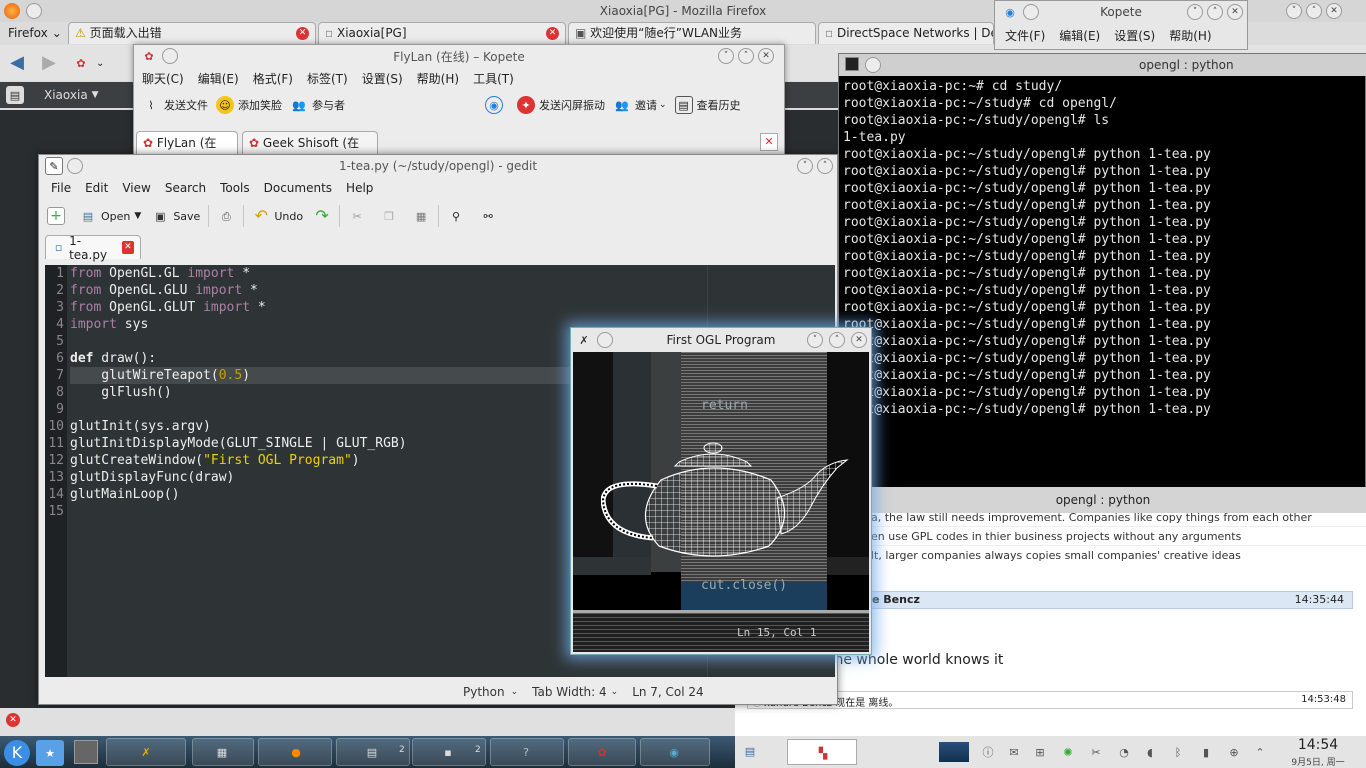 This screenshot has height=768, width=1366. I want to click on folder-icon: ★, so click(50, 753).